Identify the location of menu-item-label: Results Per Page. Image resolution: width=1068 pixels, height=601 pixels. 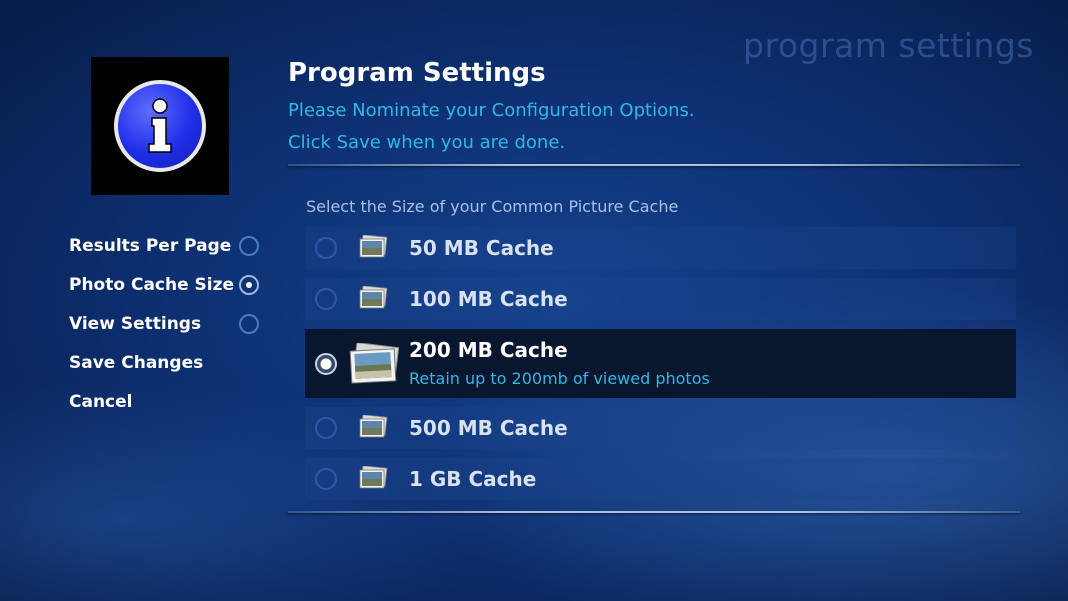
(150, 246).